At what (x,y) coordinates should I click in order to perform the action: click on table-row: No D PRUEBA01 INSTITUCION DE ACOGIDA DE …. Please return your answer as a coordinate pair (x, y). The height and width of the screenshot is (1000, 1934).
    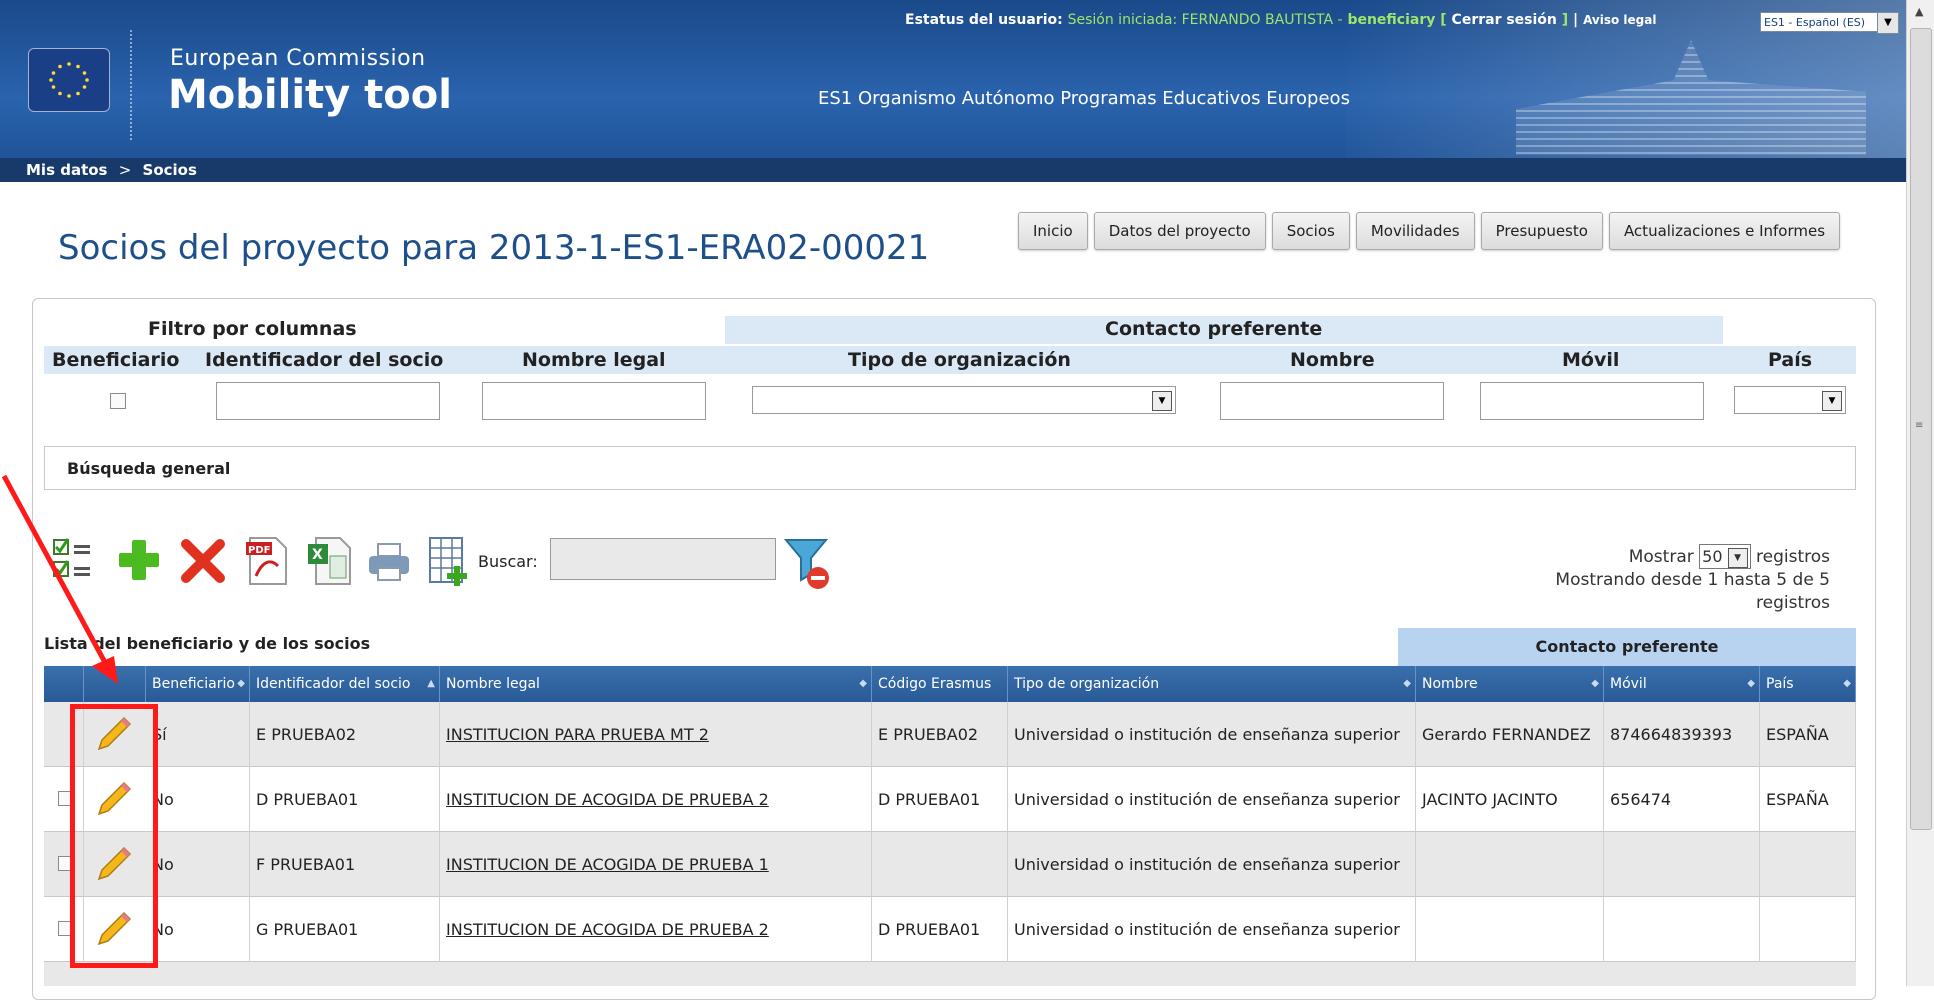
    Looking at the image, I should click on (950, 799).